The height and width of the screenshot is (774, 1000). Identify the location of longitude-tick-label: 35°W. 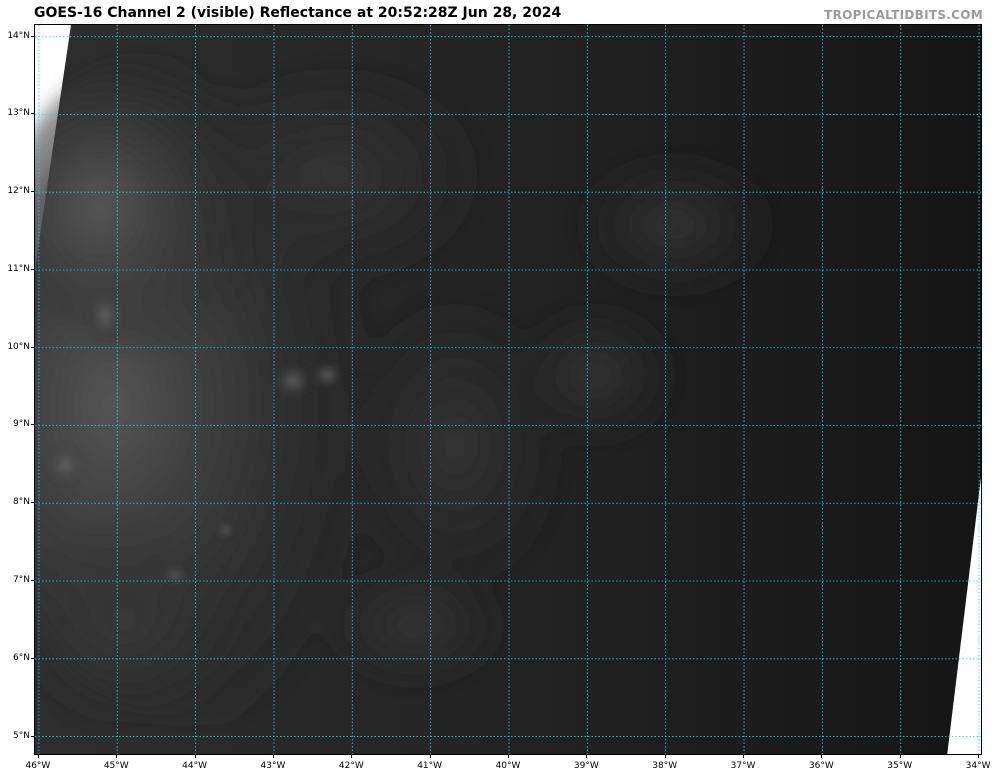
(900, 766).